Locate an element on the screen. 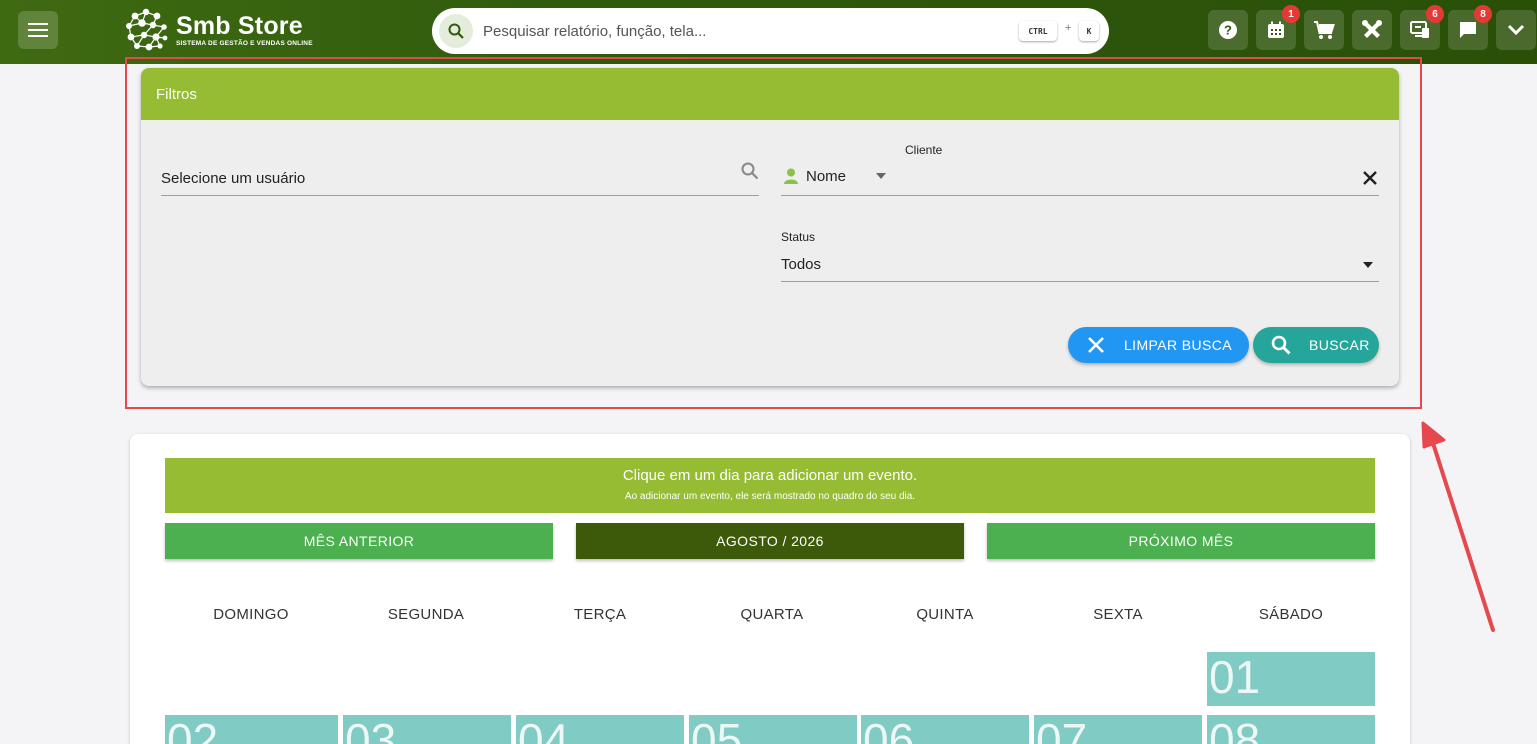 This screenshot has width=1537, height=744. annotation-arrow is located at coordinates (1458, 526).